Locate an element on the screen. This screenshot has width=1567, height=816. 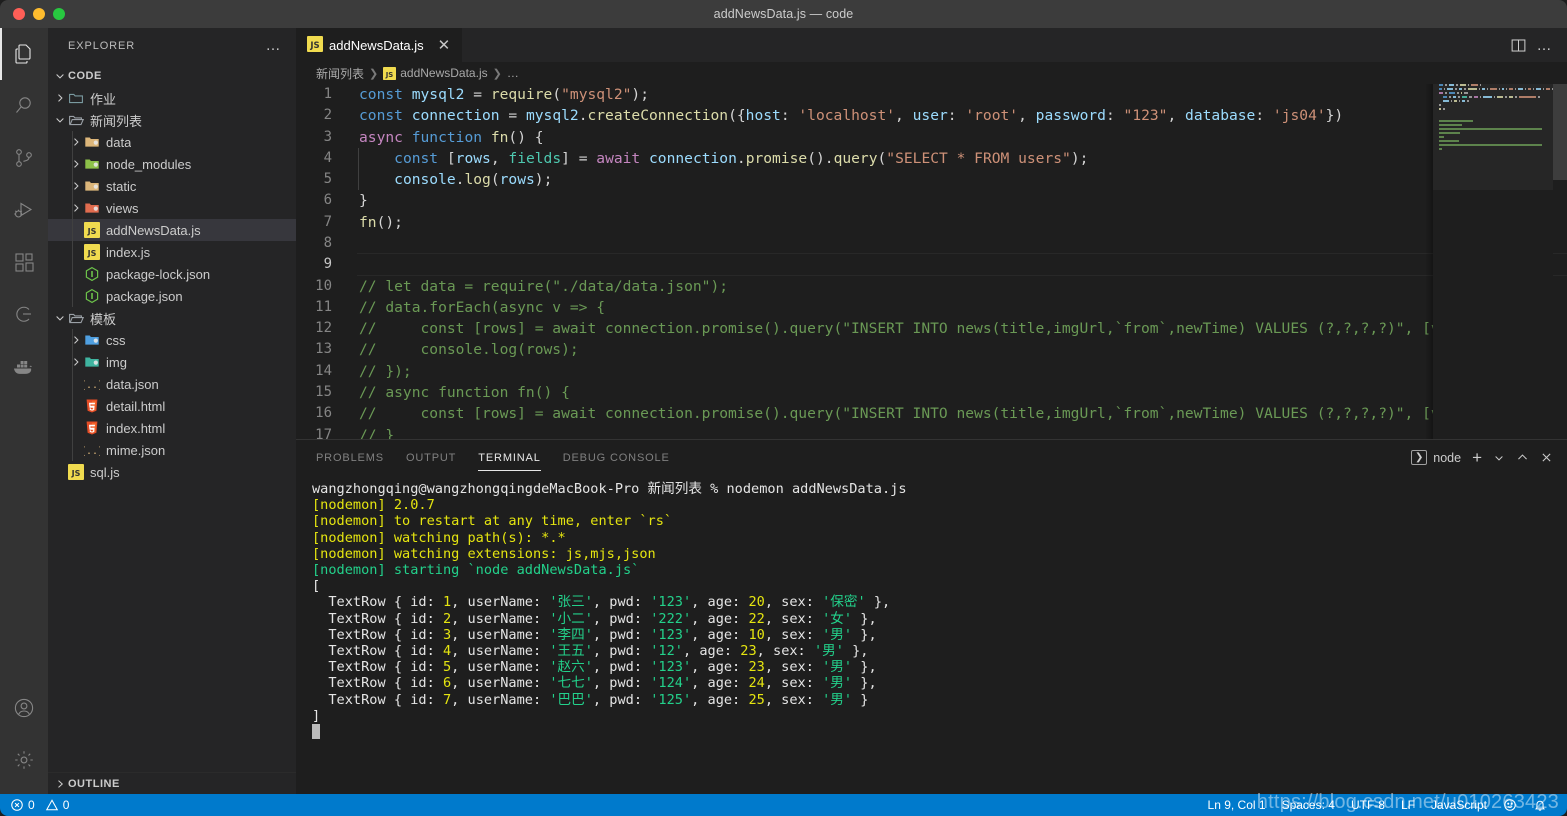
tab-problems: PROBLEMS is located at coordinates (350, 457).